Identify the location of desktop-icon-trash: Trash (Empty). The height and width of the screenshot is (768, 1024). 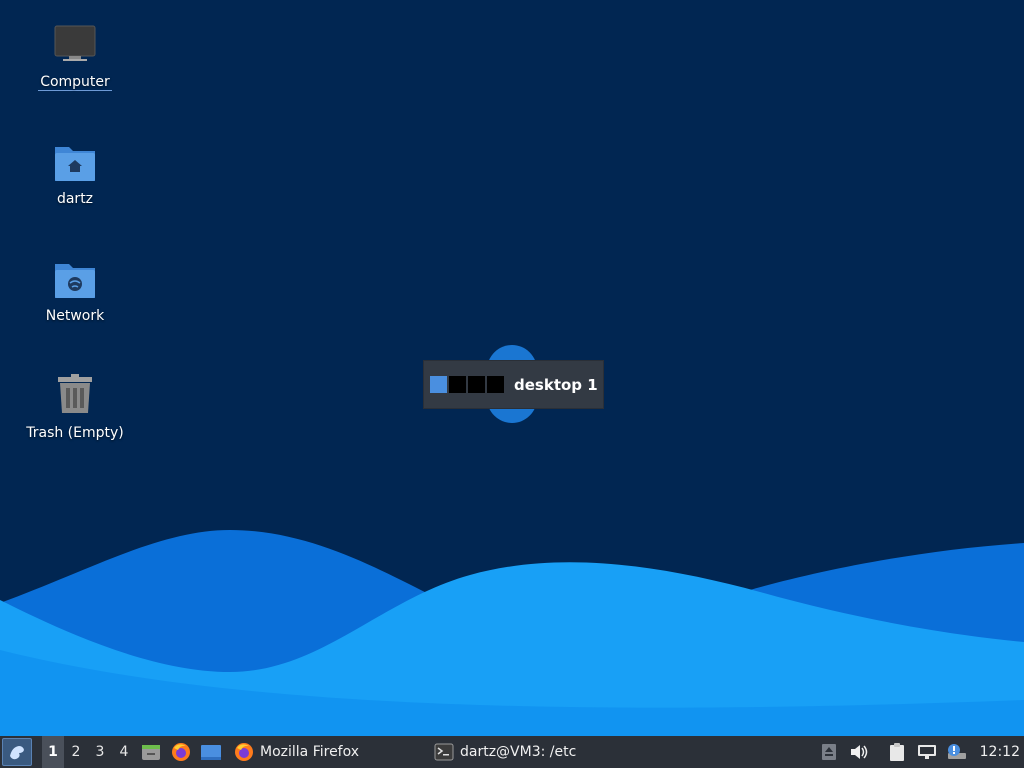
(75, 407).